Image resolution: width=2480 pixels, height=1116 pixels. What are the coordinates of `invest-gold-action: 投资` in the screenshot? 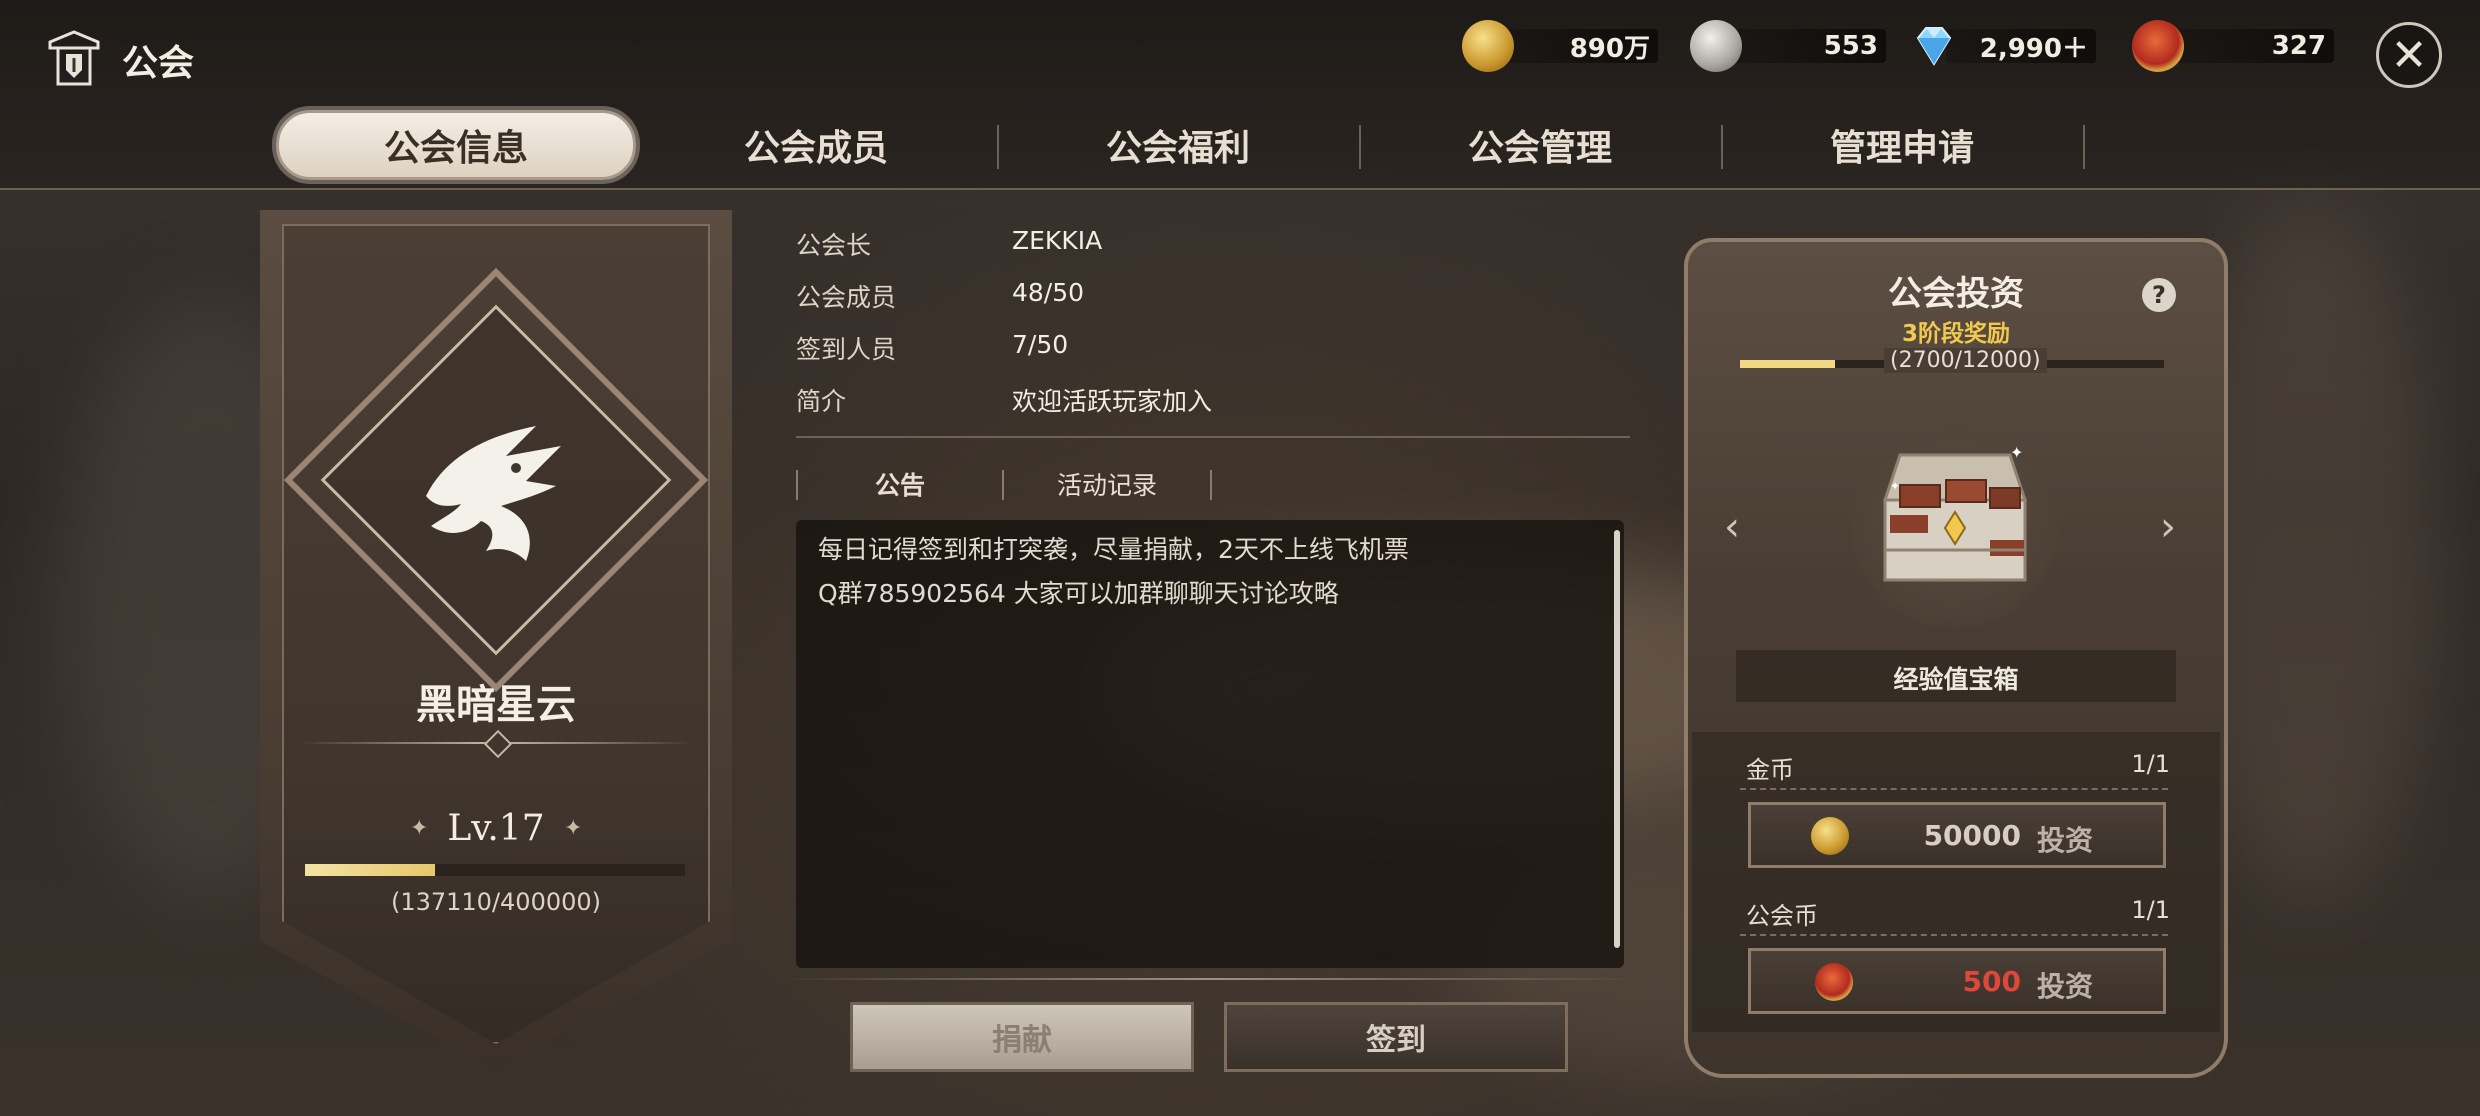 It's located at (2065, 840).